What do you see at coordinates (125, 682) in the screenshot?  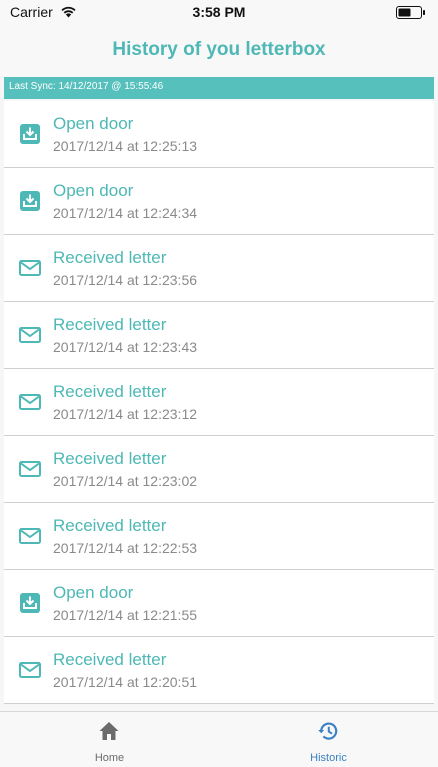 I see `row-timestamp: 2017/12/14 at 12:20:51` at bounding box center [125, 682].